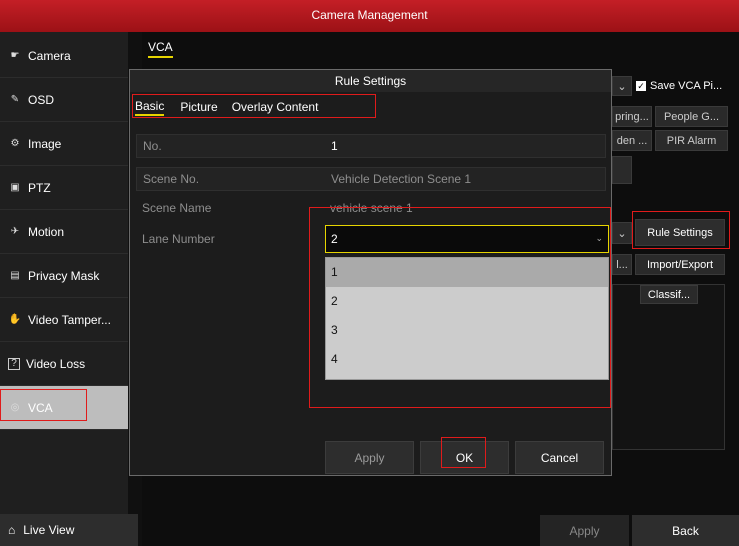 This screenshot has height=546, width=739. I want to click on select-value: 2, so click(334, 239).